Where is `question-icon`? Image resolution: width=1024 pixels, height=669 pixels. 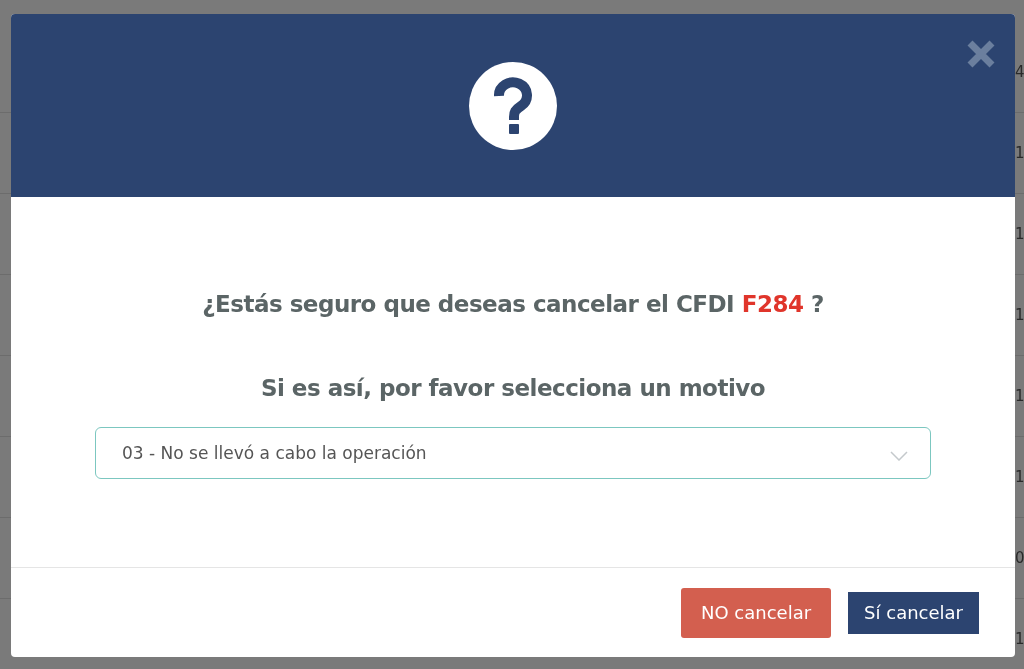 question-icon is located at coordinates (513, 105).